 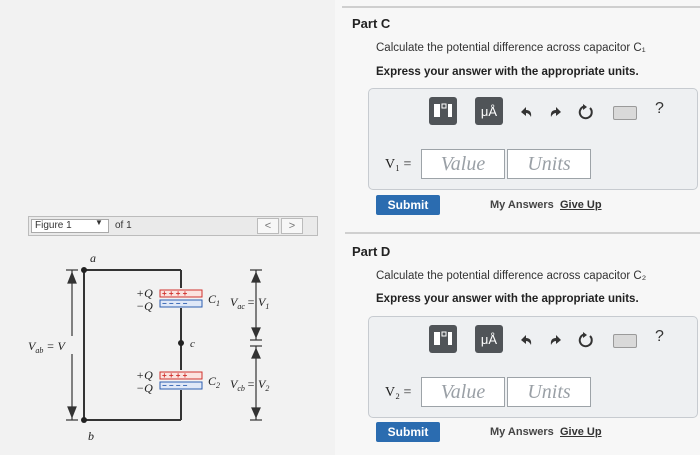 What do you see at coordinates (175, 385) in the screenshot?
I see `c2-negative-charges: − − − −` at bounding box center [175, 385].